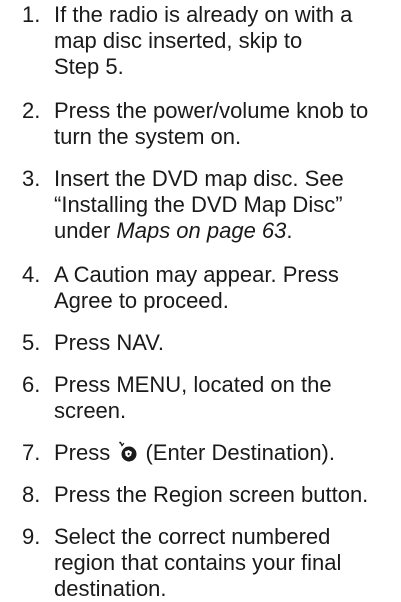  I want to click on step-number: 6., so click(31, 384).